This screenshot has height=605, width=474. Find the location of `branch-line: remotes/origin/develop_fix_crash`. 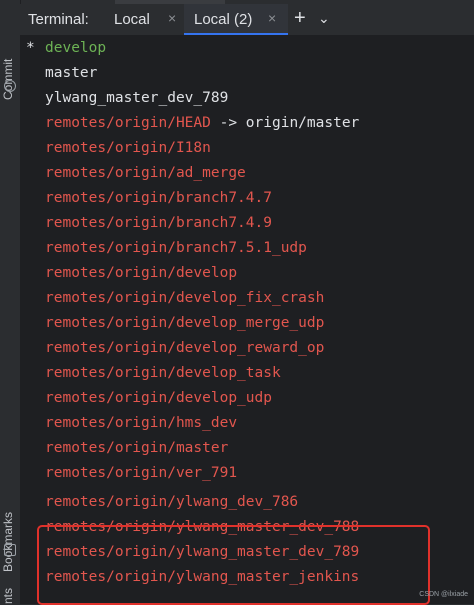

branch-line: remotes/origin/develop_fix_crash is located at coordinates (184, 298).